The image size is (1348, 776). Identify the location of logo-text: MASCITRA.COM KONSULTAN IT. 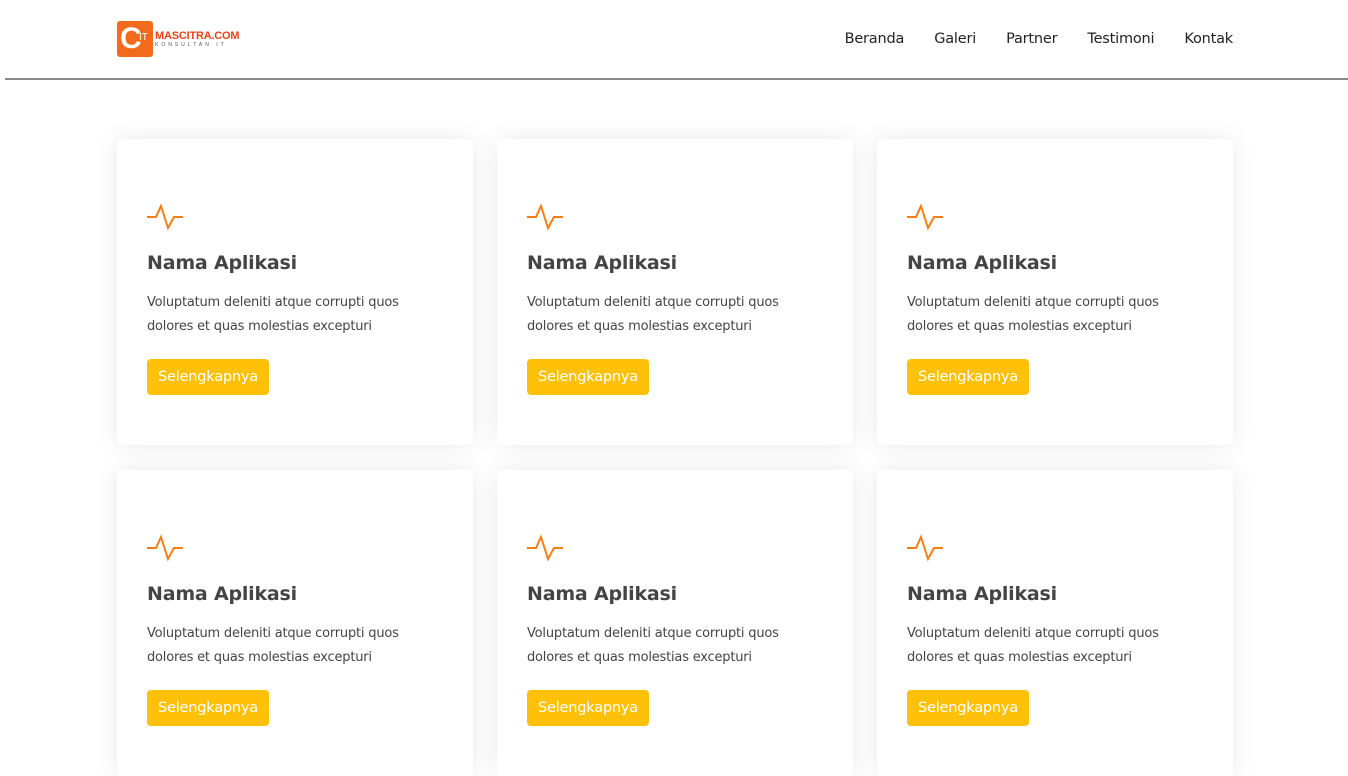
(197, 38).